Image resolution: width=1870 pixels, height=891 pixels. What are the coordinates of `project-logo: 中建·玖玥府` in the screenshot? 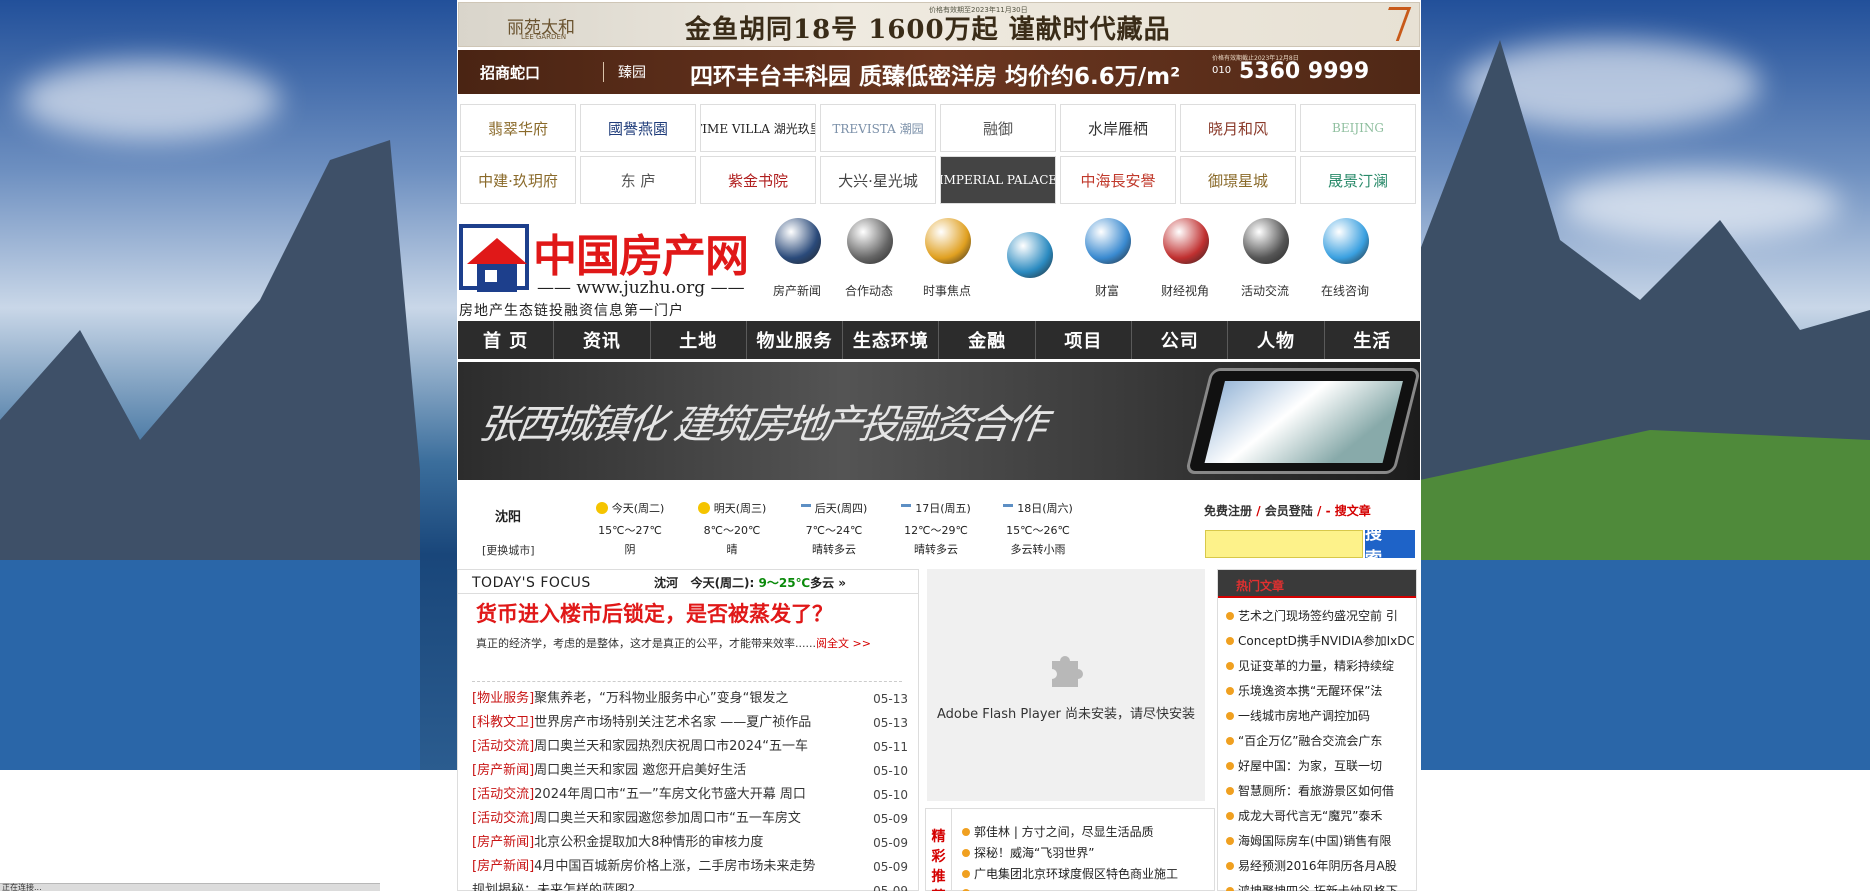 It's located at (518, 180).